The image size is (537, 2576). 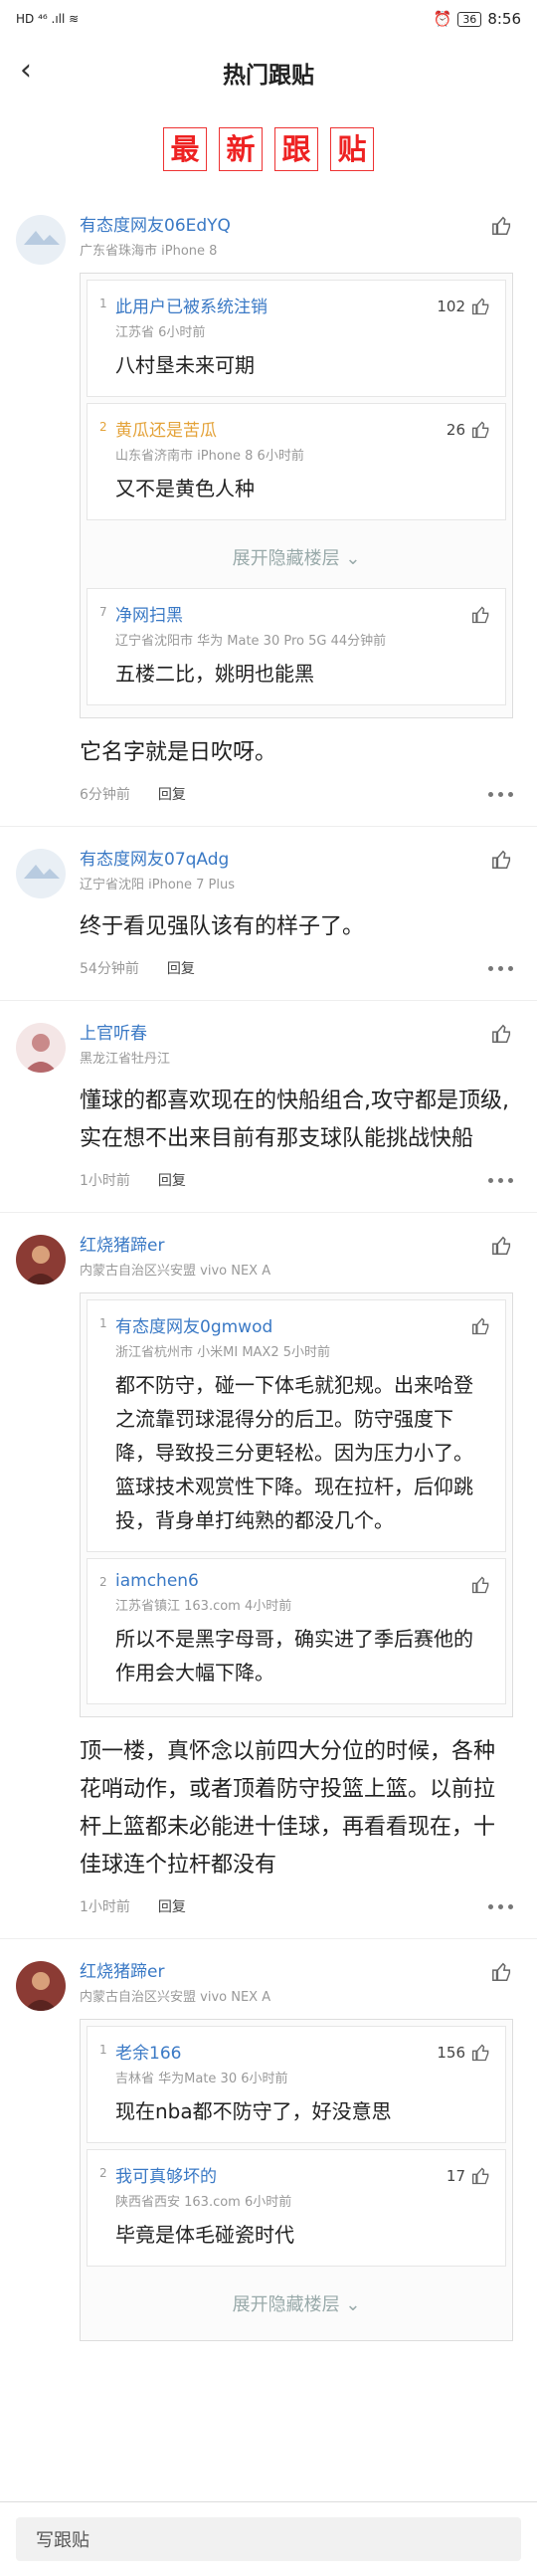 What do you see at coordinates (469, 2176) in the screenshot?
I see `like-button: 17` at bounding box center [469, 2176].